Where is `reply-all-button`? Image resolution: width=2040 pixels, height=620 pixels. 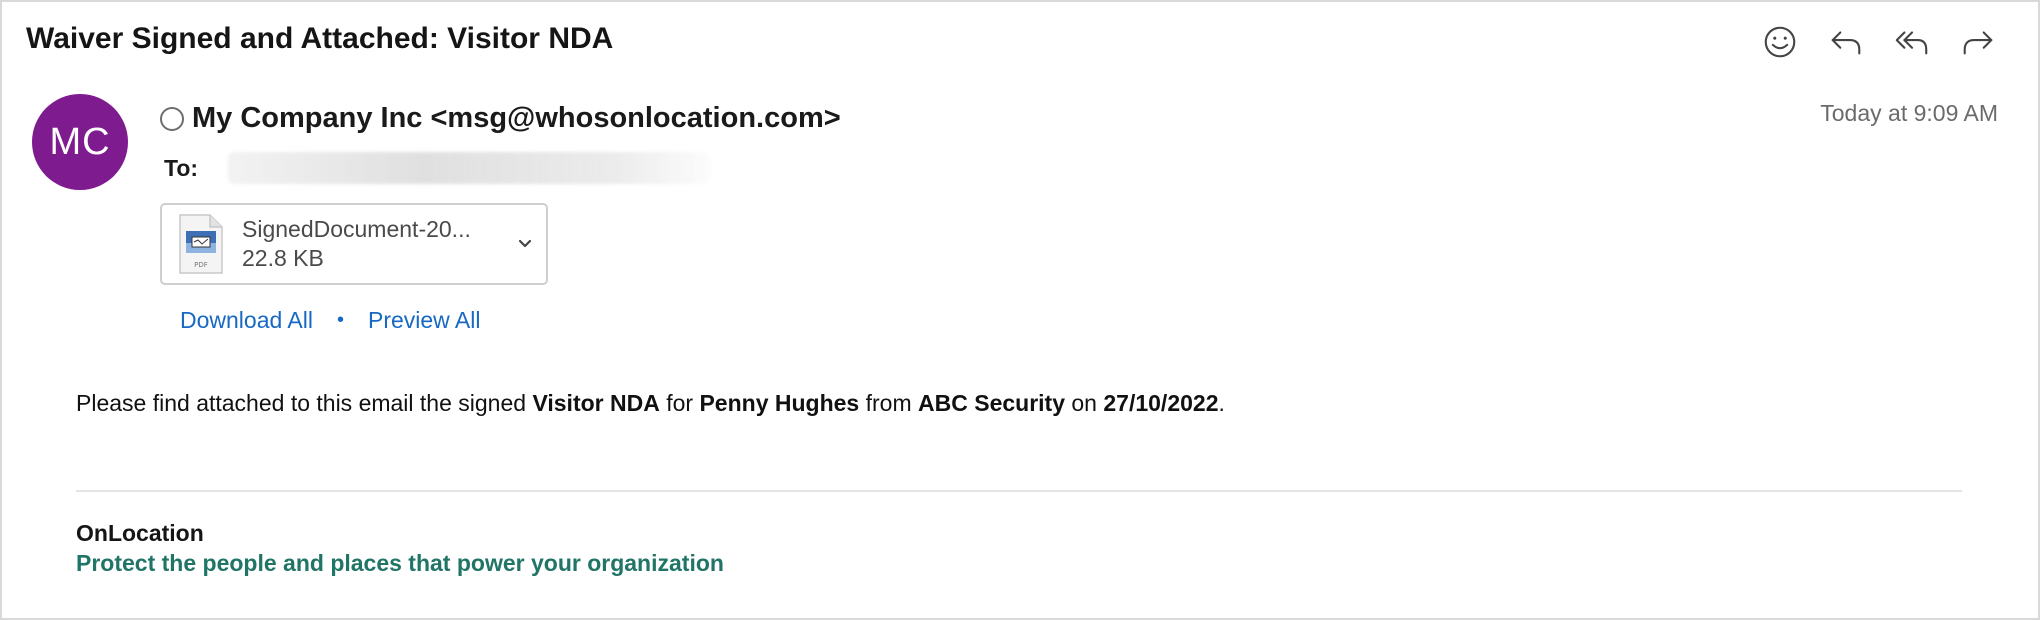
reply-all-button is located at coordinates (1912, 42).